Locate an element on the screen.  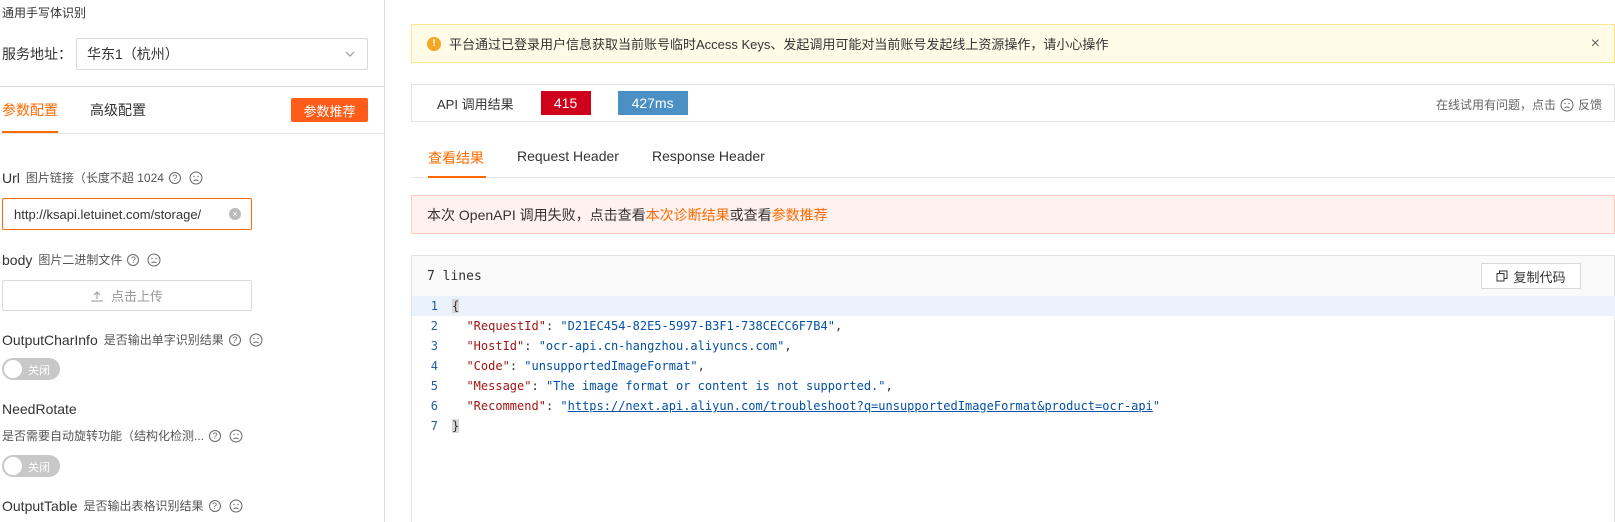
error-middle: 或查看 is located at coordinates (750, 214).